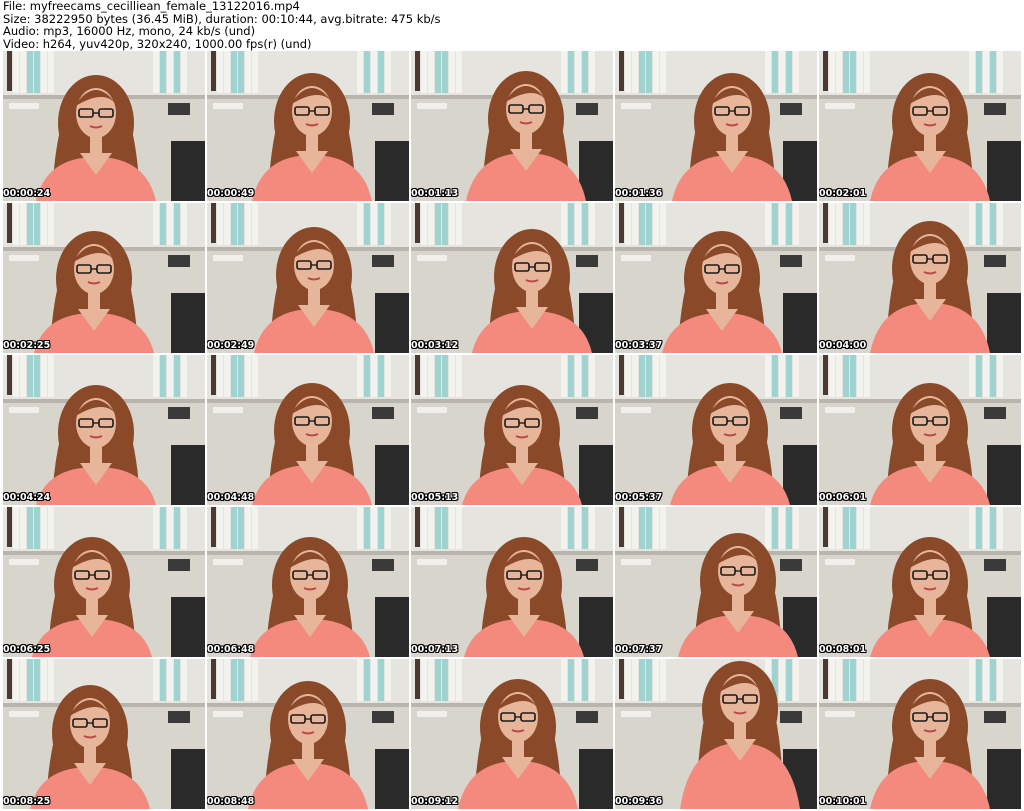 This screenshot has height=811, width=1024. I want to click on frame-timestamp: 00:02:25, so click(27, 345).